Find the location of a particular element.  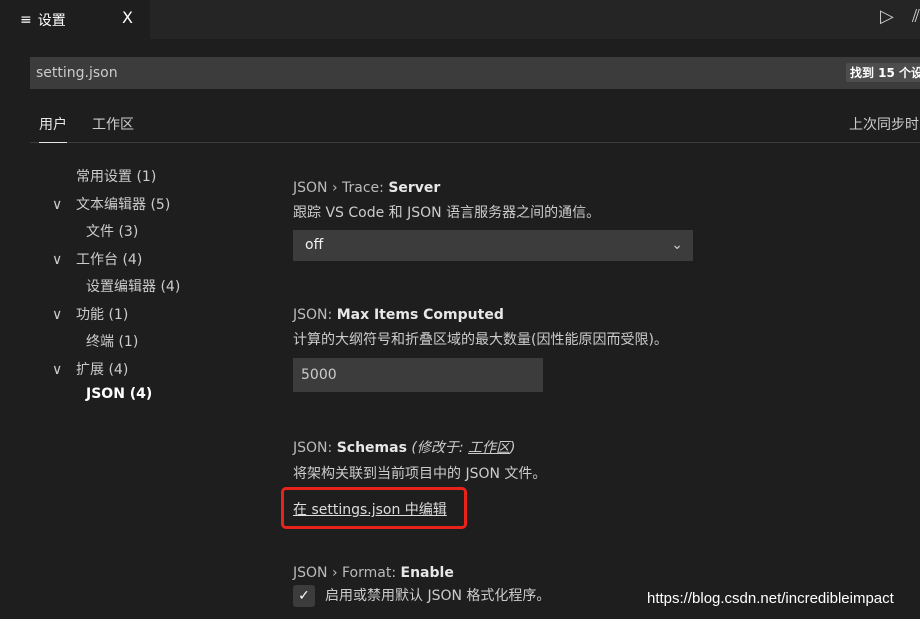

select-value: off is located at coordinates (314, 245).